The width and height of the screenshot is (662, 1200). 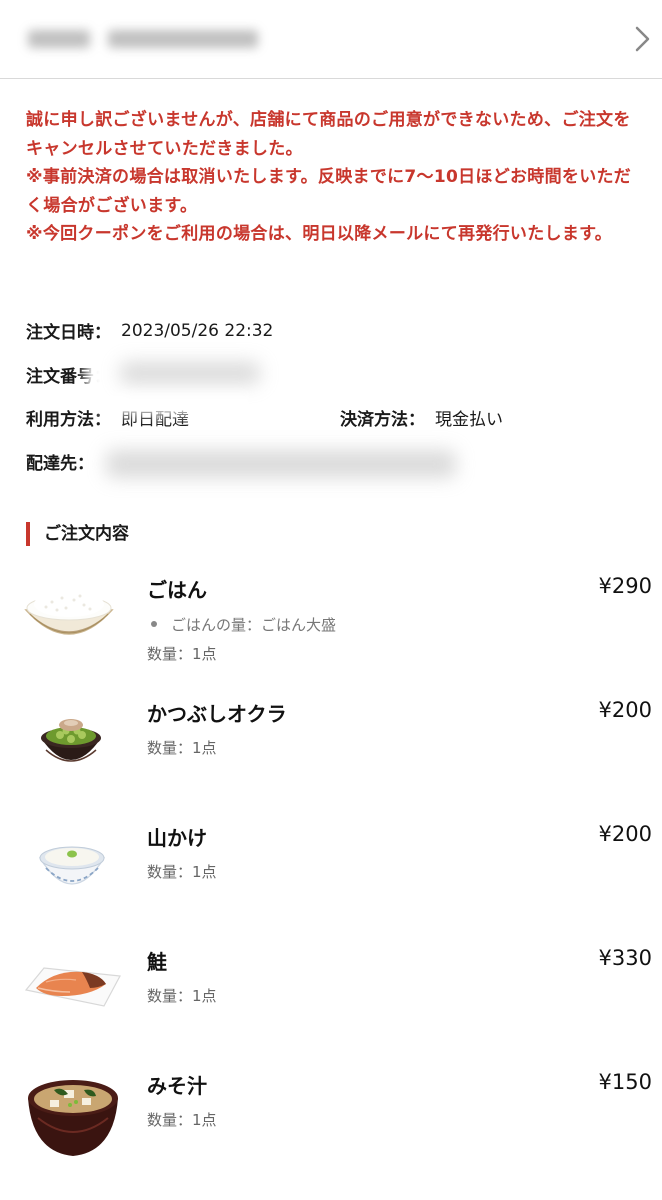 What do you see at coordinates (72, 987) in the screenshot?
I see `salmon-plate-icon` at bounding box center [72, 987].